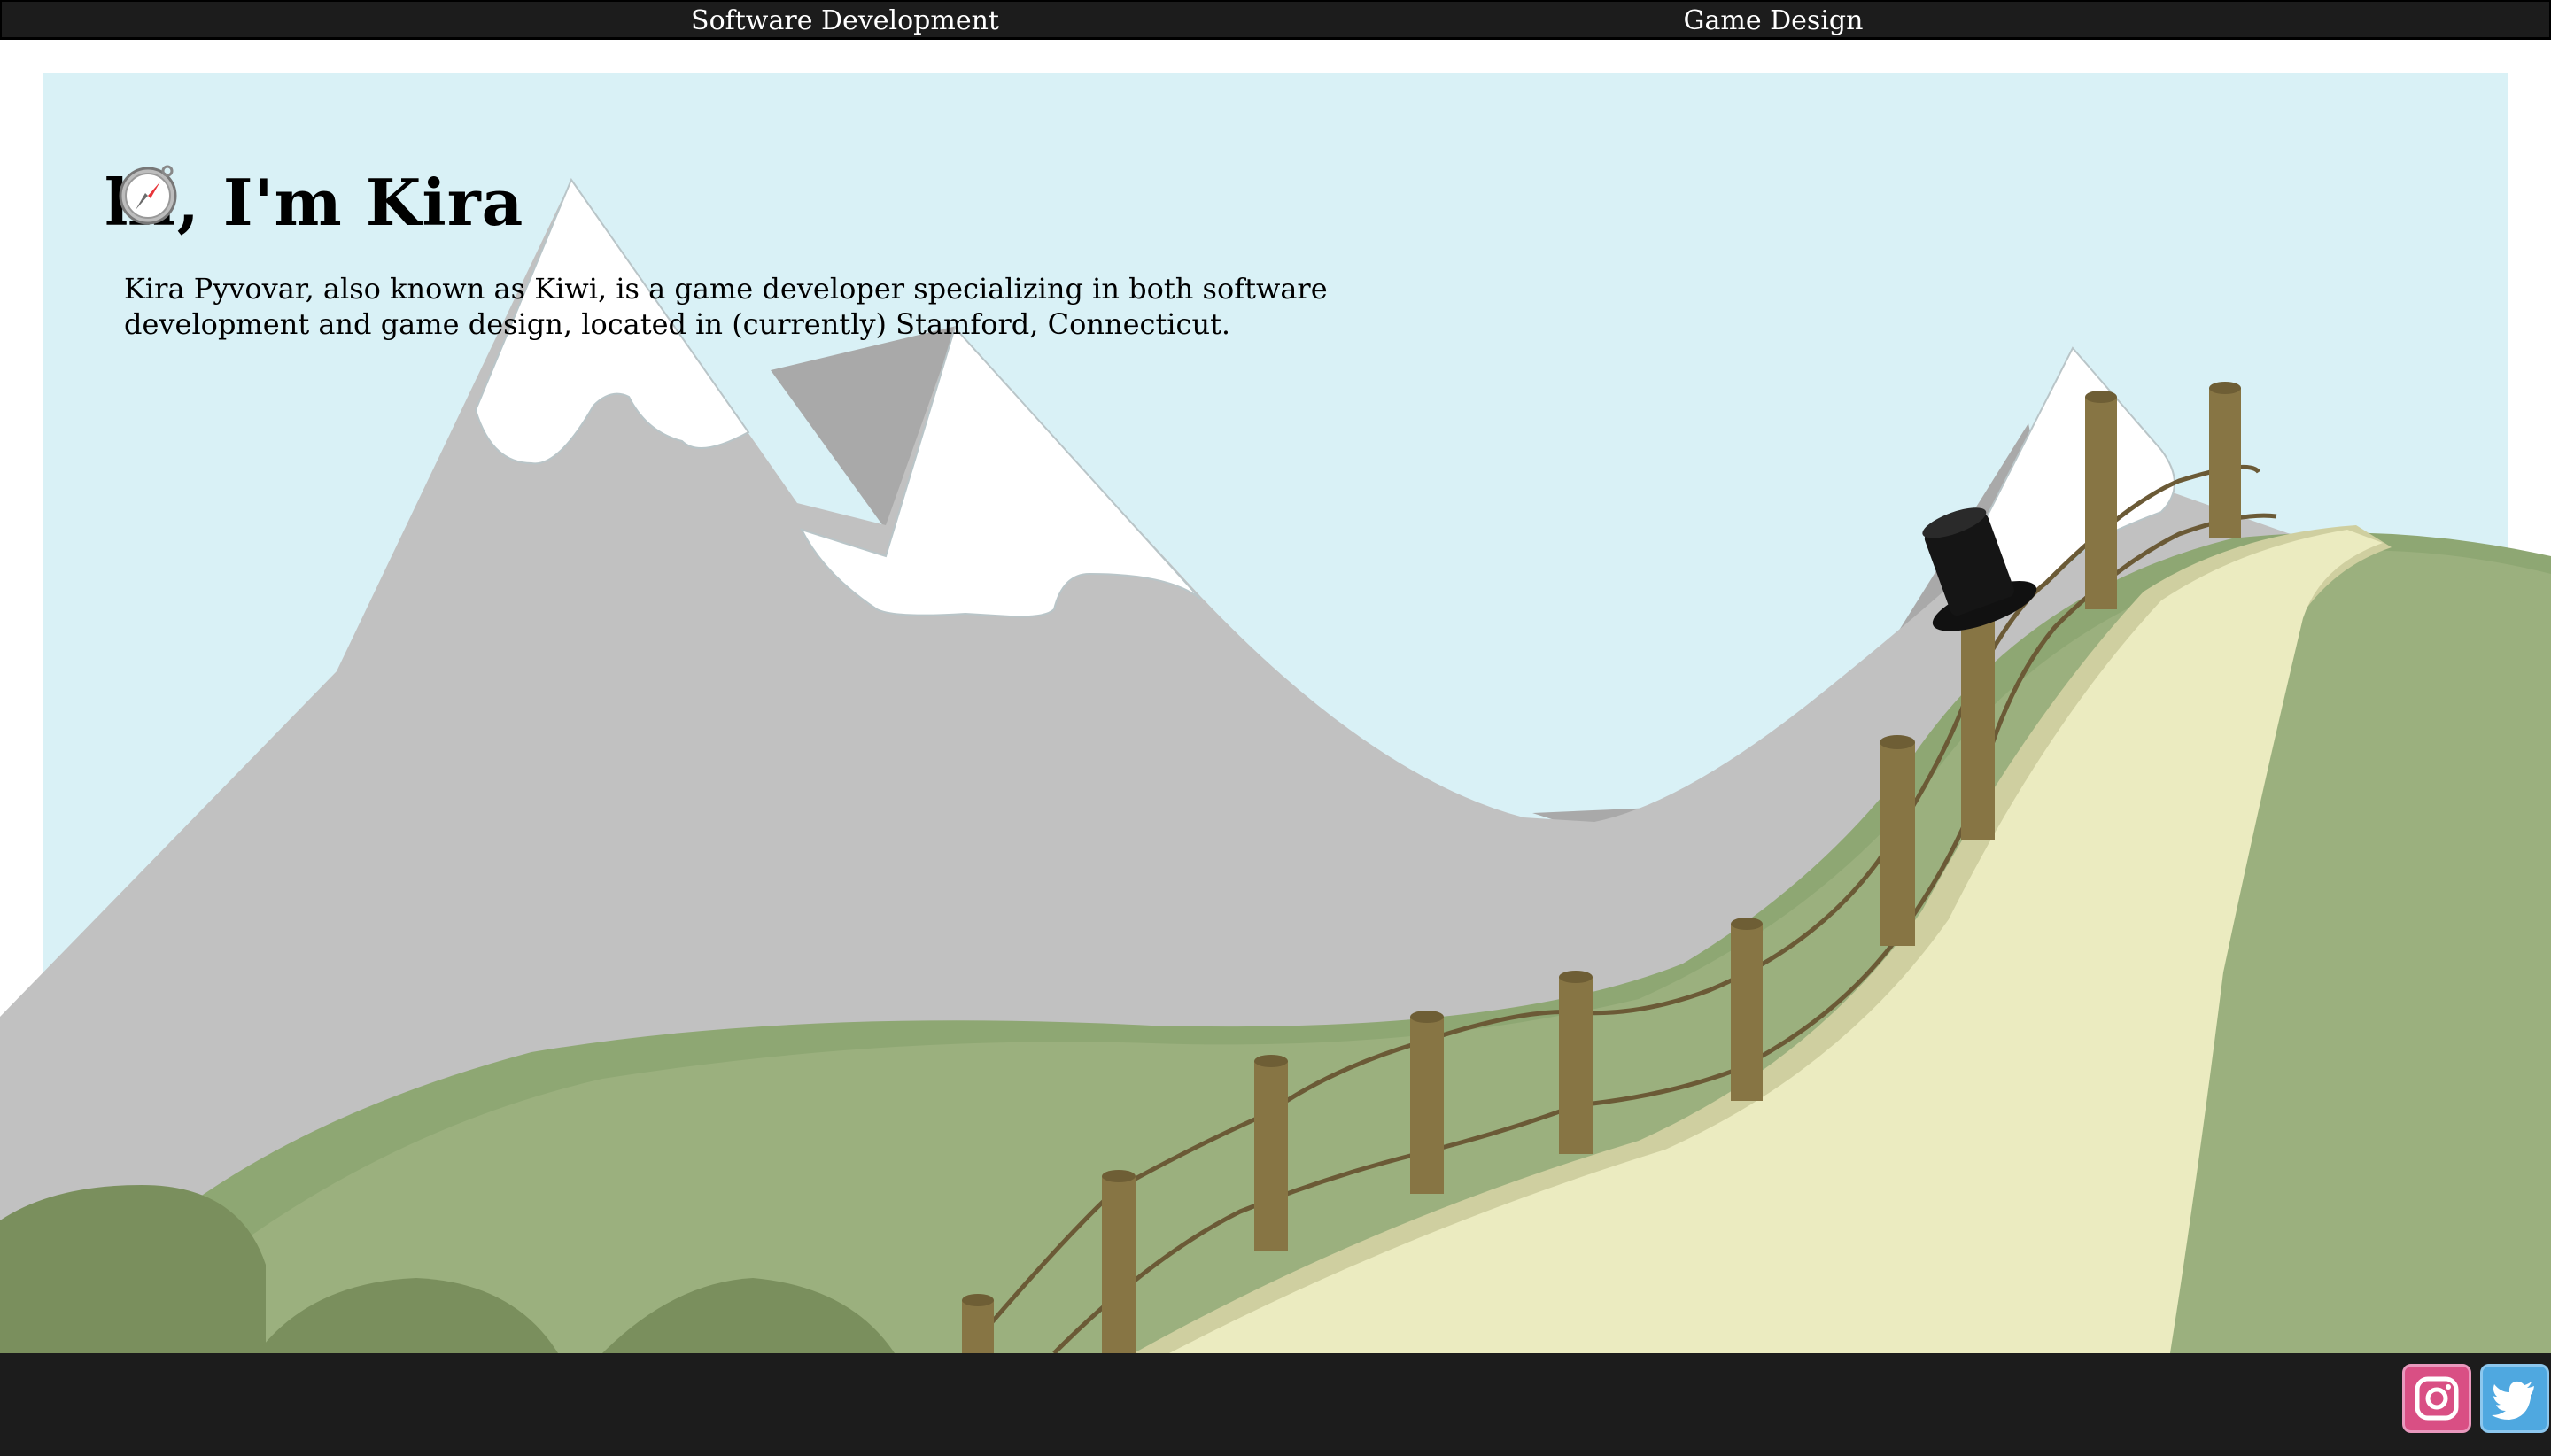 The image size is (2551, 1456). I want to click on instagram-glyph, so click(2437, 1398).